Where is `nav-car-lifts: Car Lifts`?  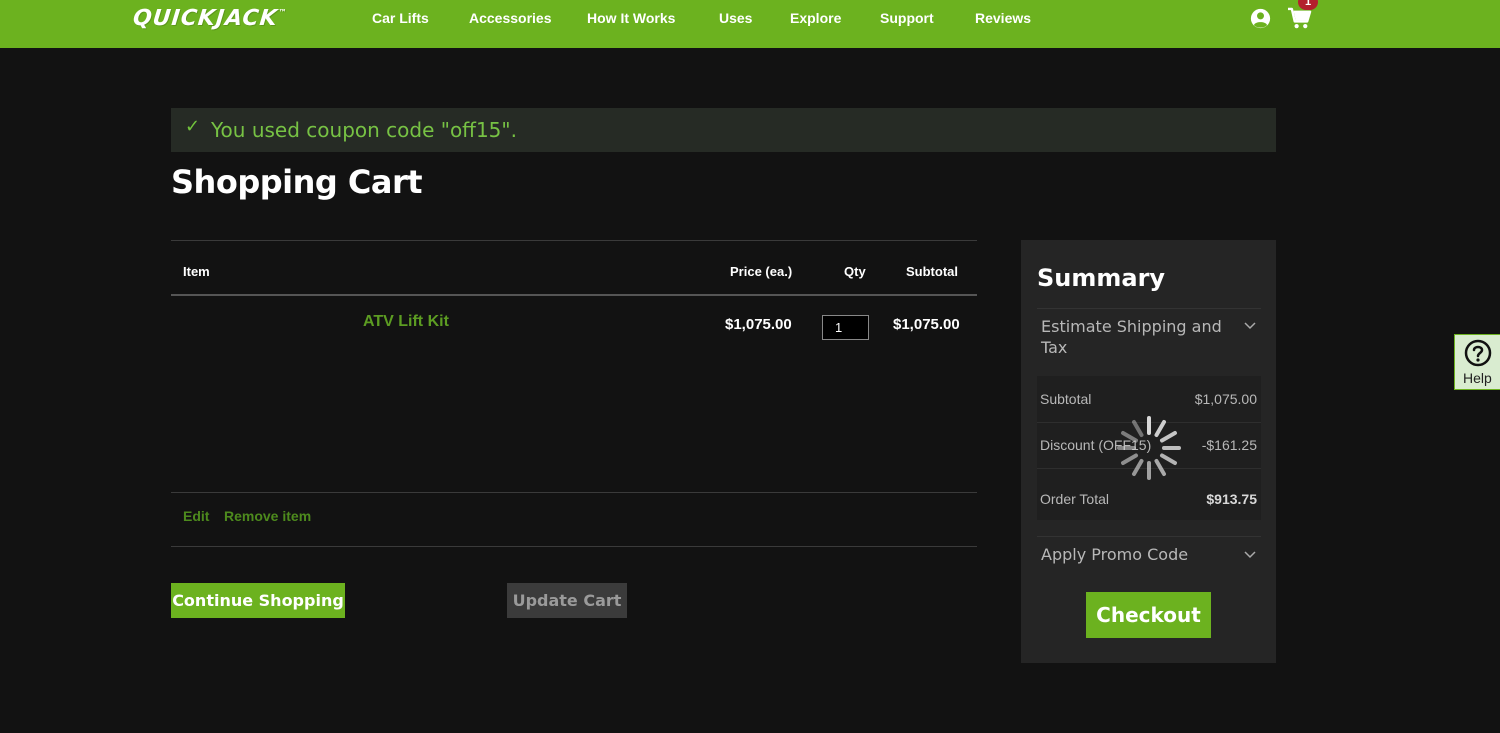 nav-car-lifts: Car Lifts is located at coordinates (400, 18).